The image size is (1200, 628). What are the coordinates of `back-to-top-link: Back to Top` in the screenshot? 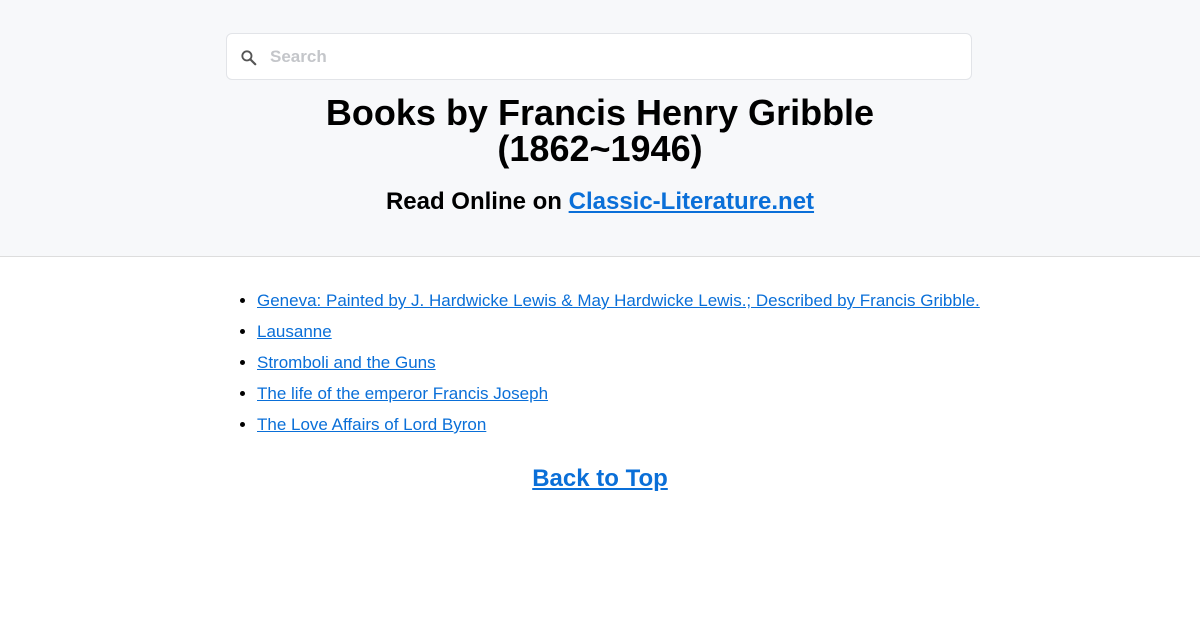 It's located at (600, 478).